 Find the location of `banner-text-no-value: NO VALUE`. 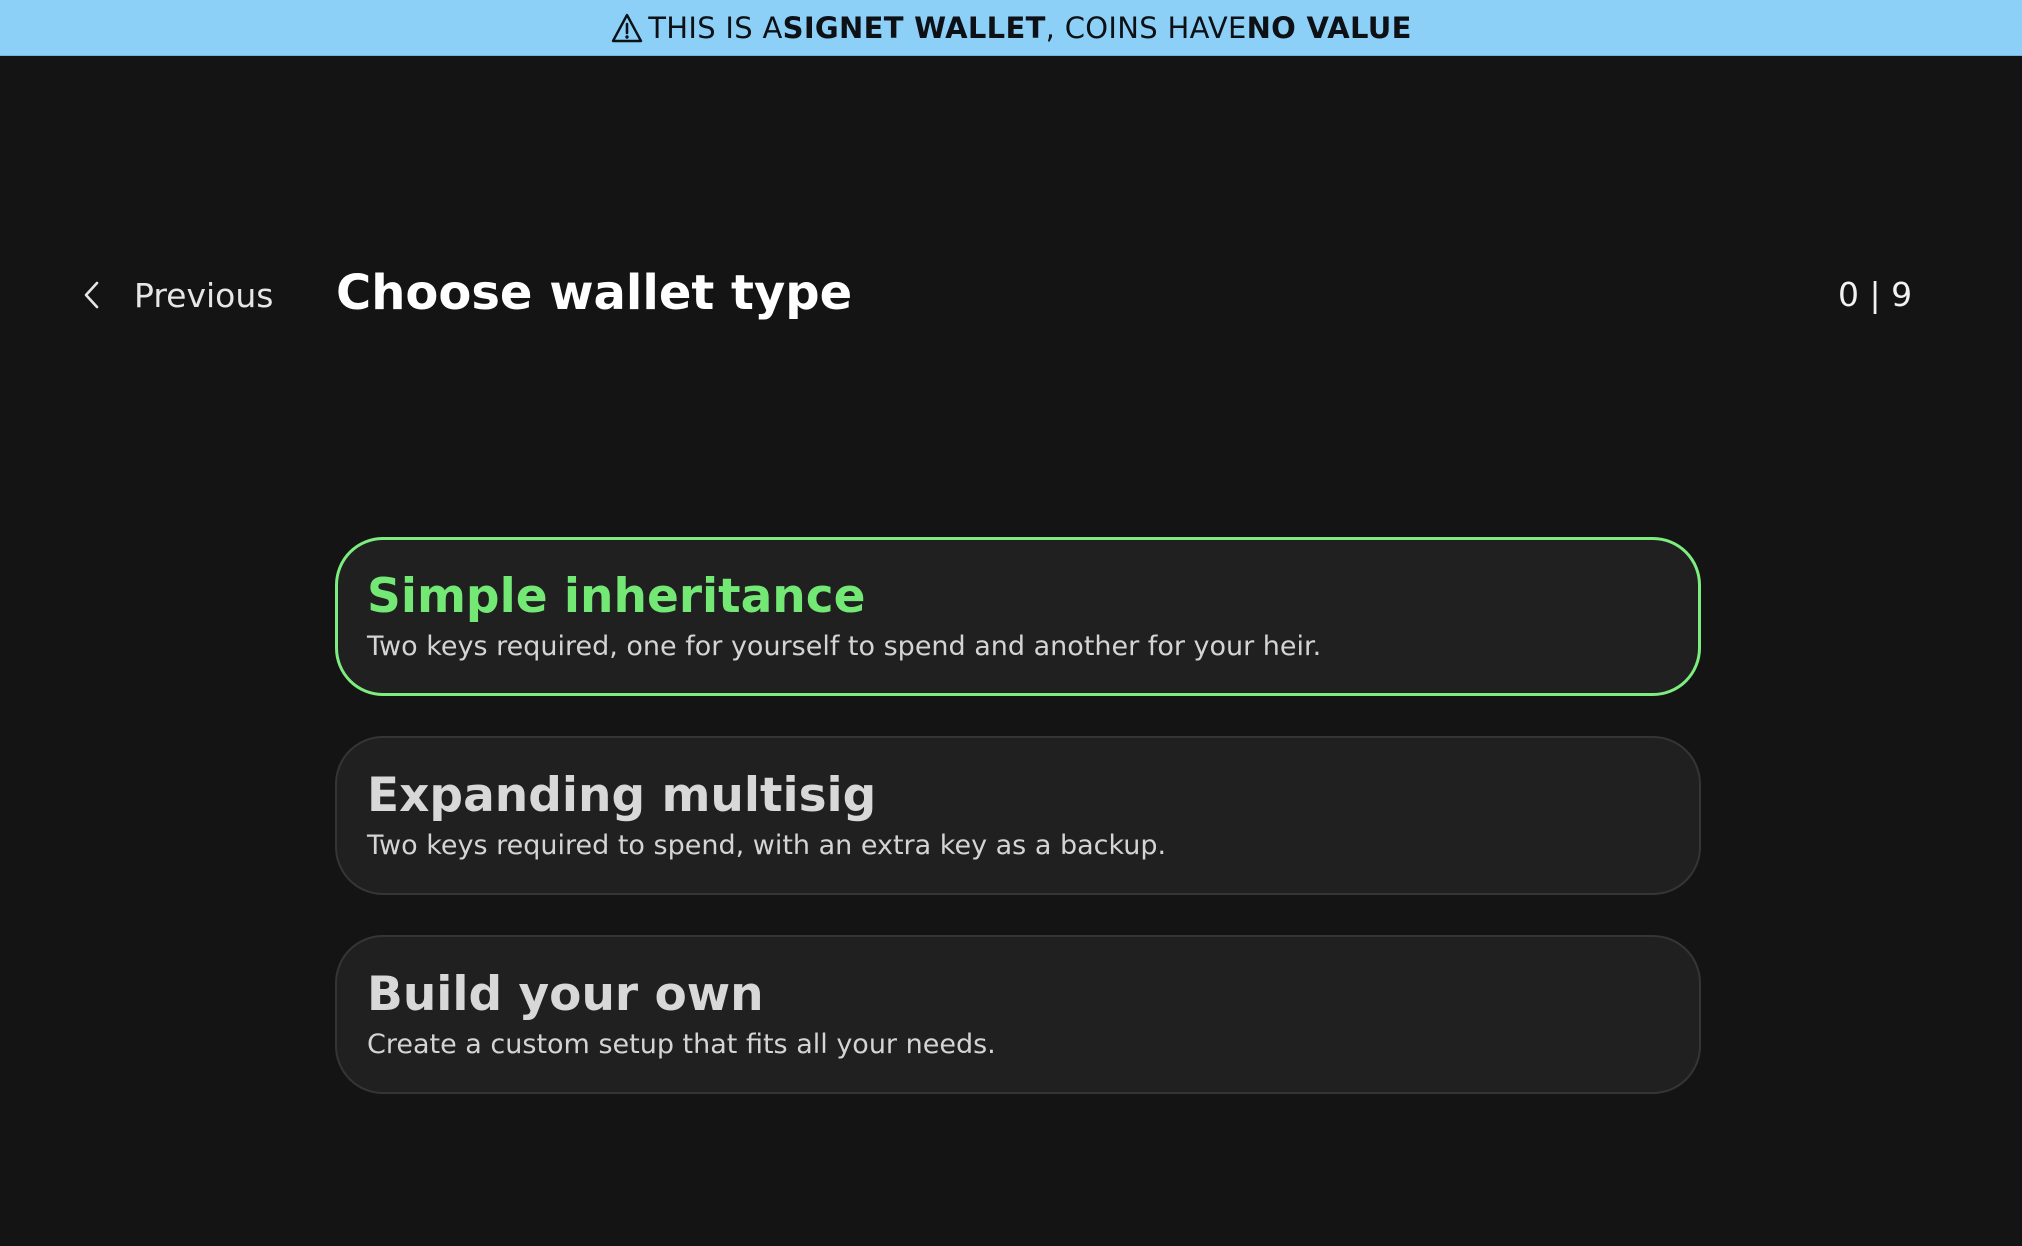

banner-text-no-value: NO VALUE is located at coordinates (1329, 27).